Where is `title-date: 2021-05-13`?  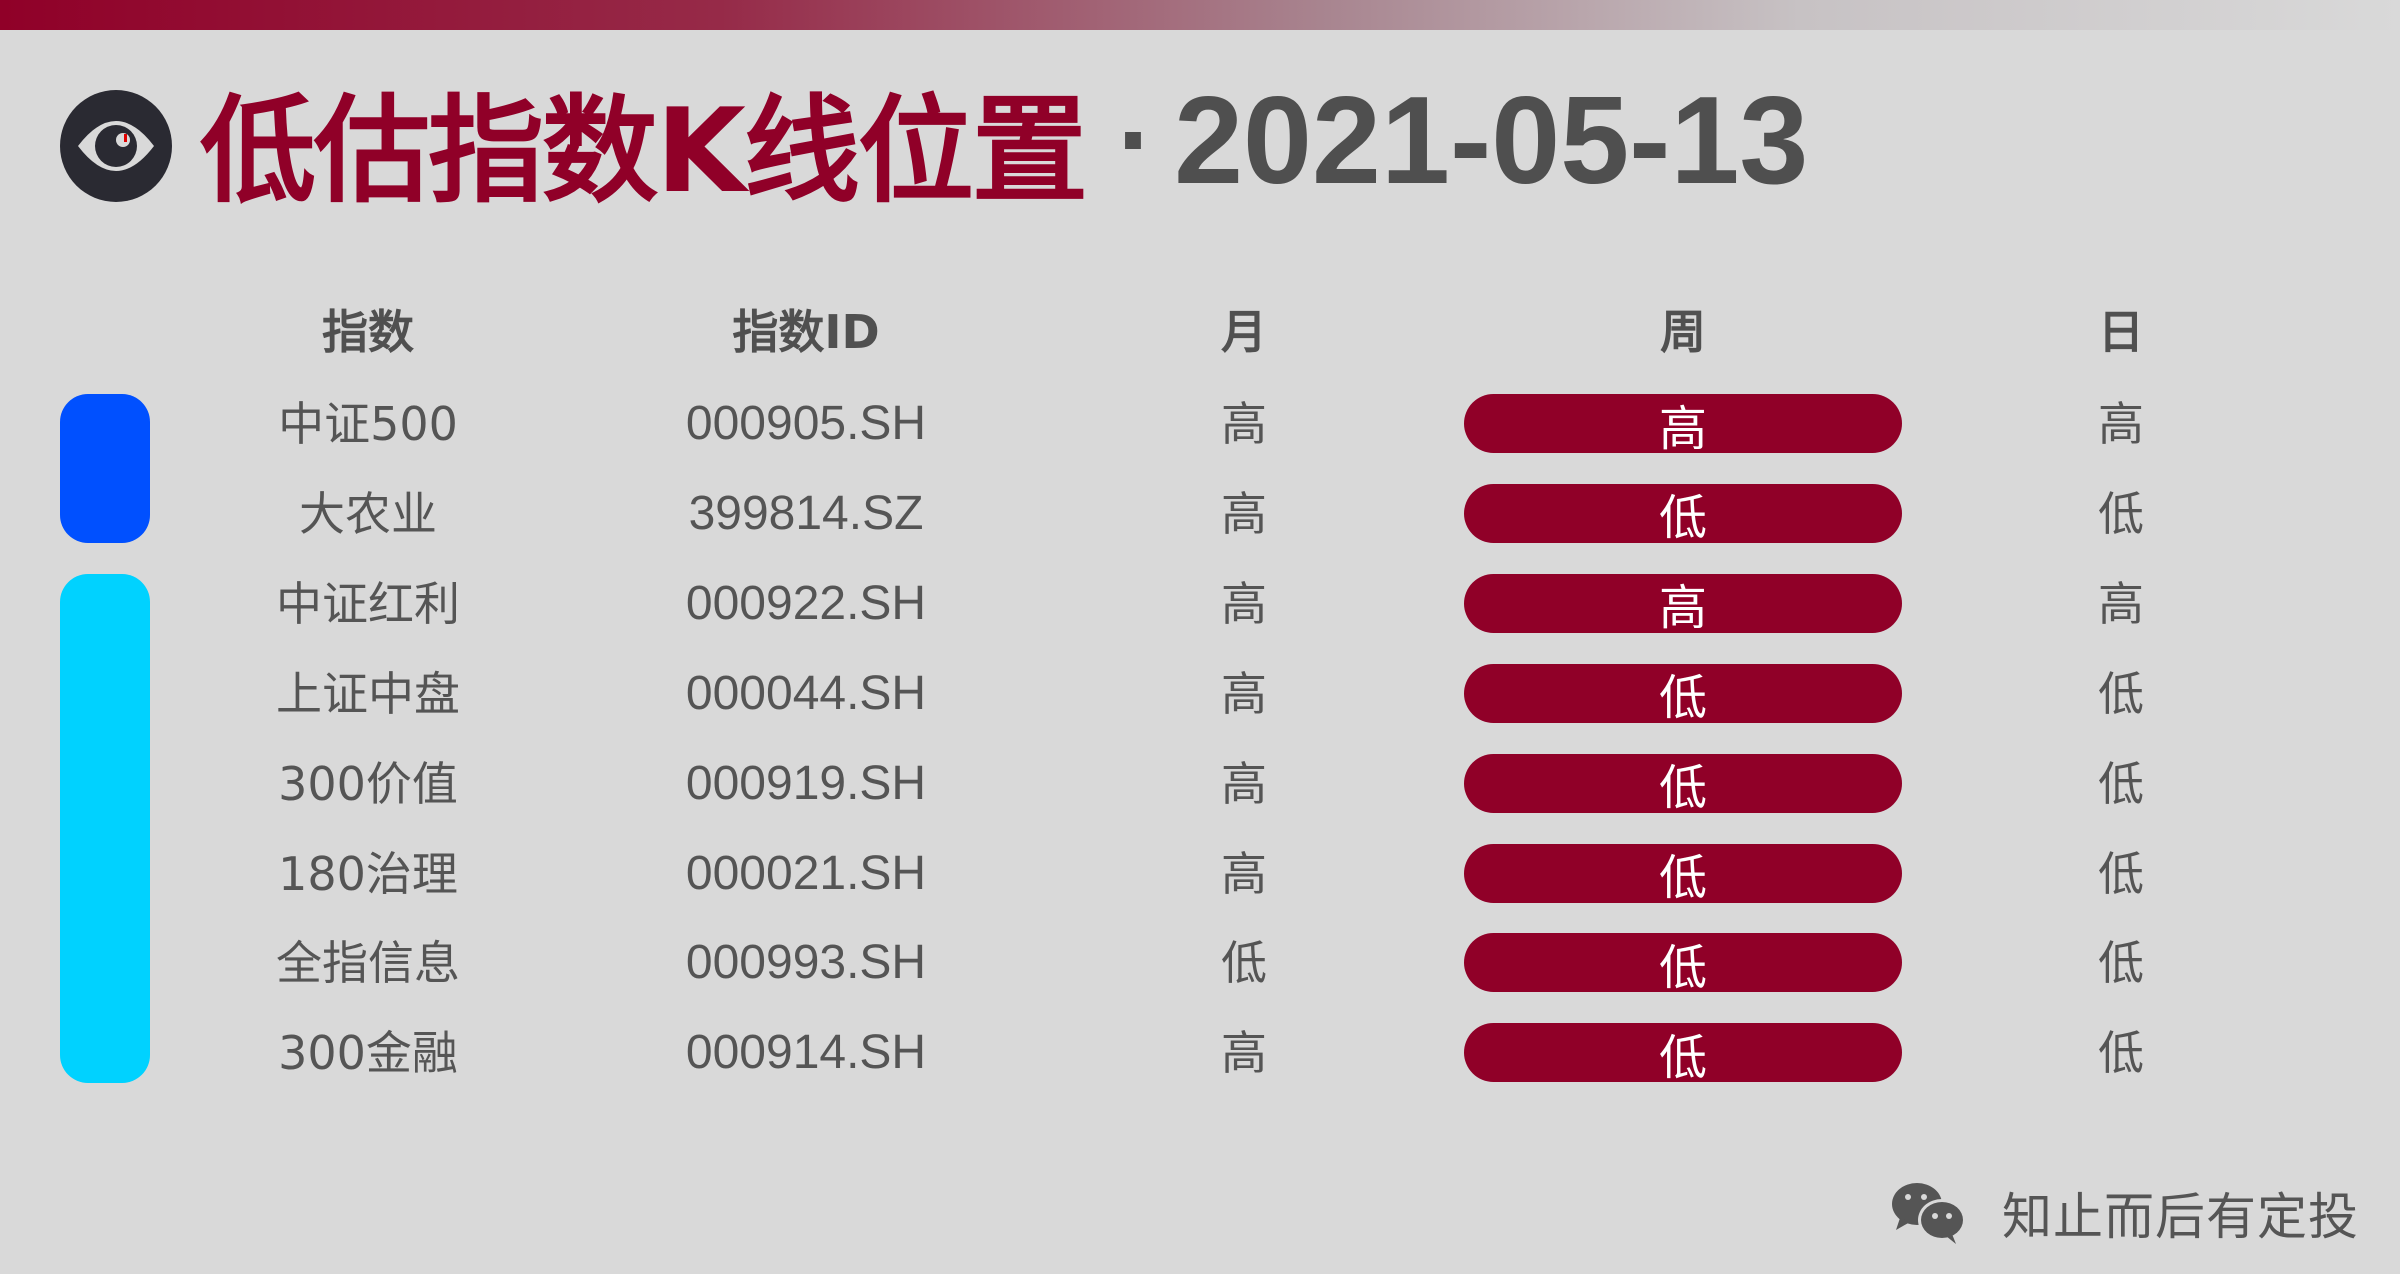
title-date: 2021-05-13 is located at coordinates (1491, 141).